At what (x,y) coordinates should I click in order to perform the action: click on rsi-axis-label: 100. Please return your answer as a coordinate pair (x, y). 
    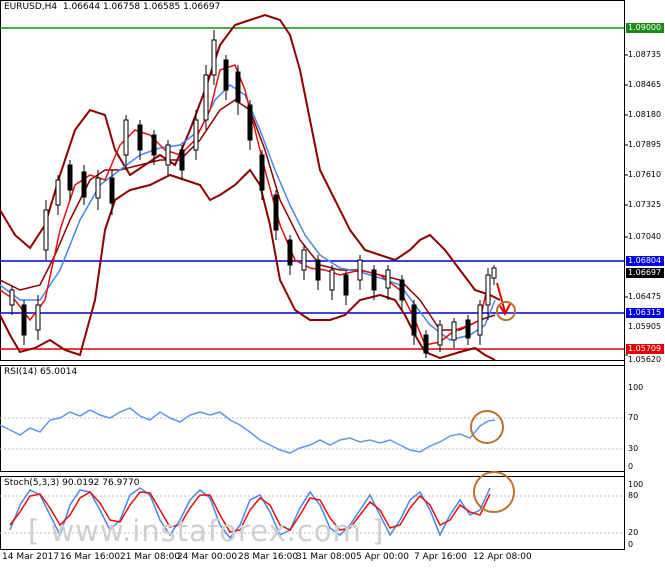
    Looking at the image, I should click on (636, 387).